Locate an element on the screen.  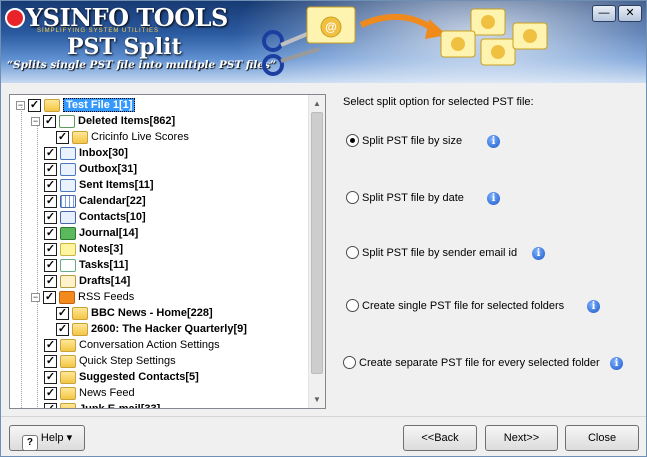
tree-item-label: Cricinfo Live Scores is located at coordinates (140, 137).